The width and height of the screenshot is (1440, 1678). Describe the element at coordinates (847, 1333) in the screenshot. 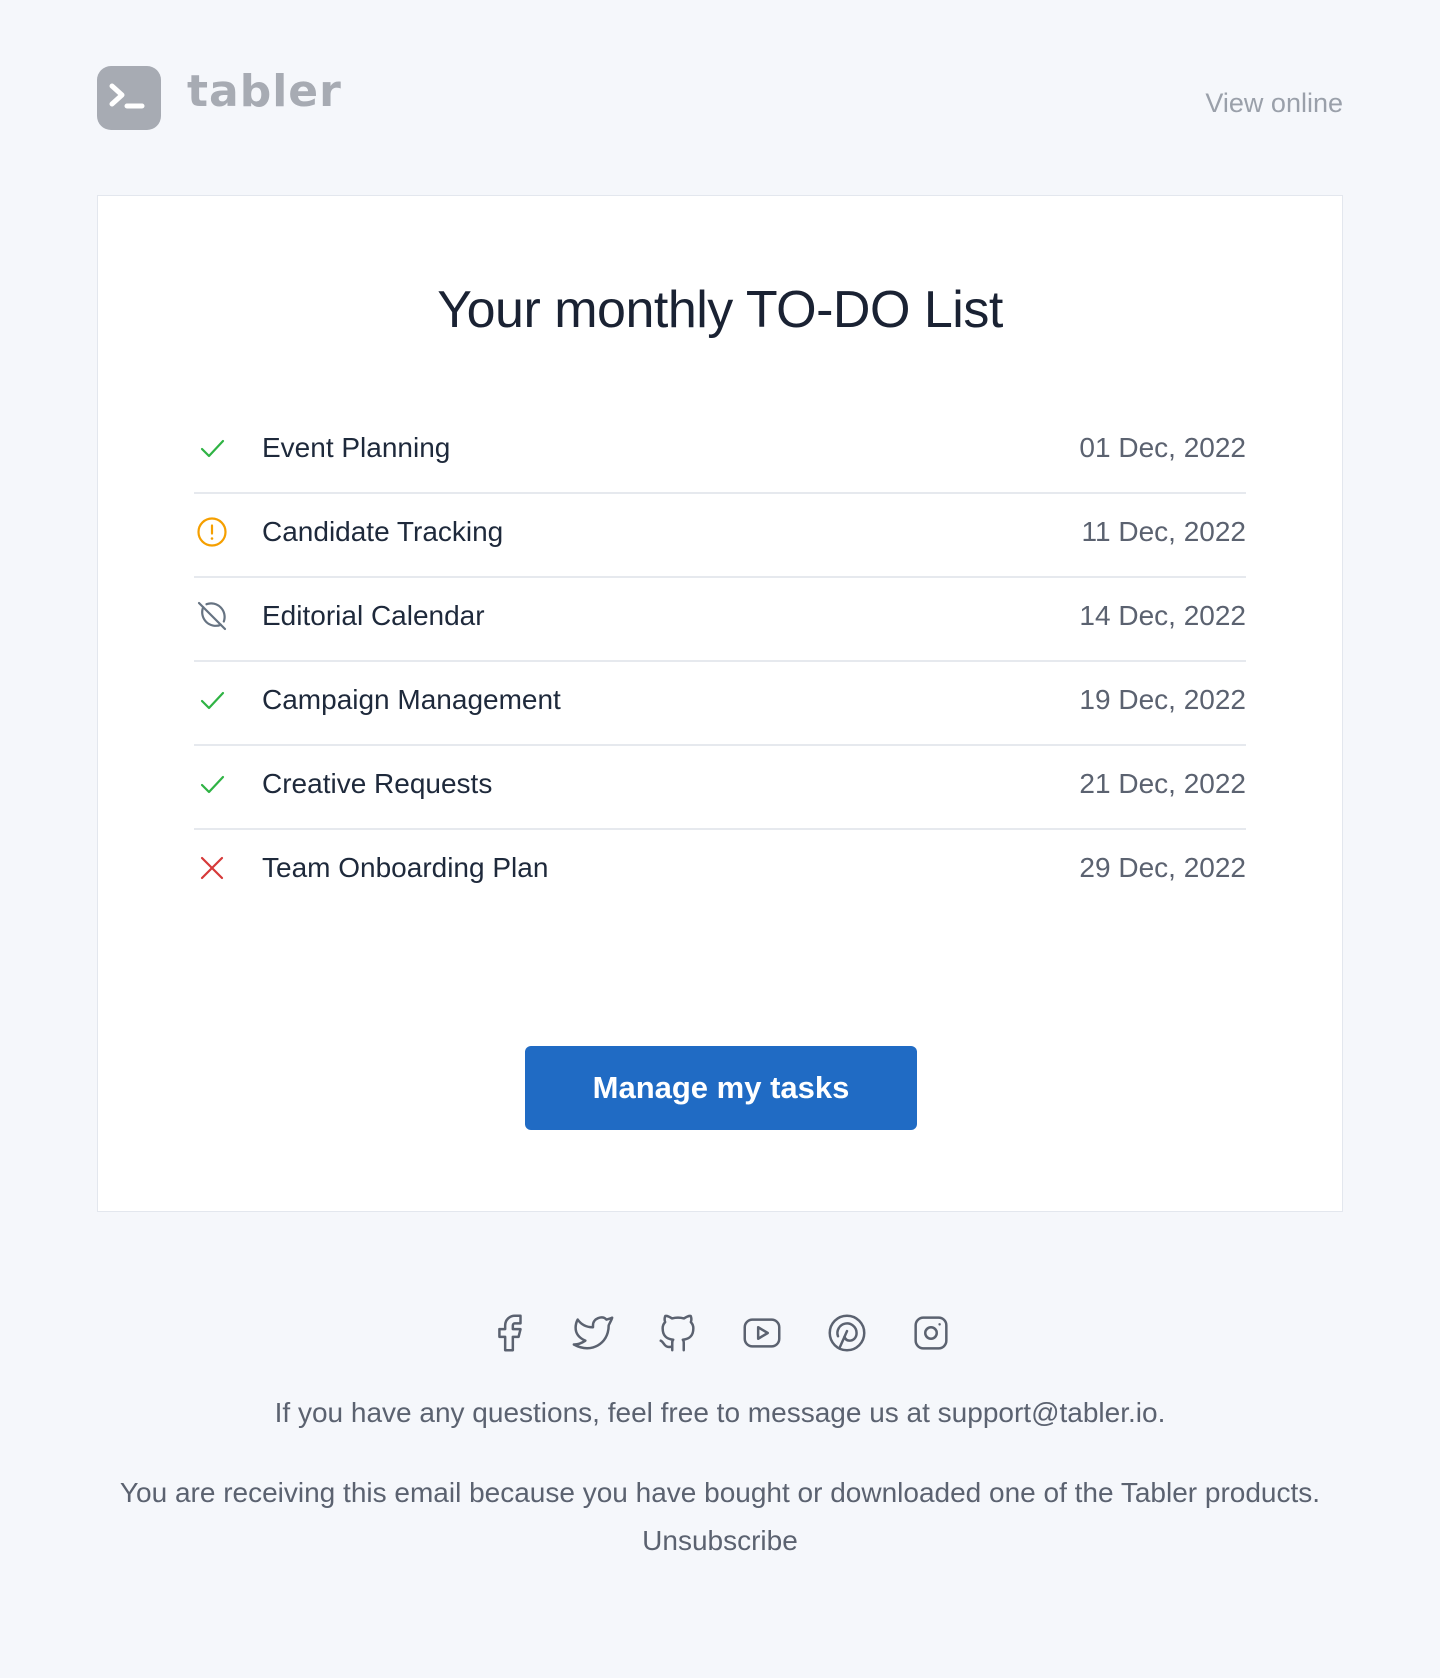

I see `pinterest-icon` at that location.